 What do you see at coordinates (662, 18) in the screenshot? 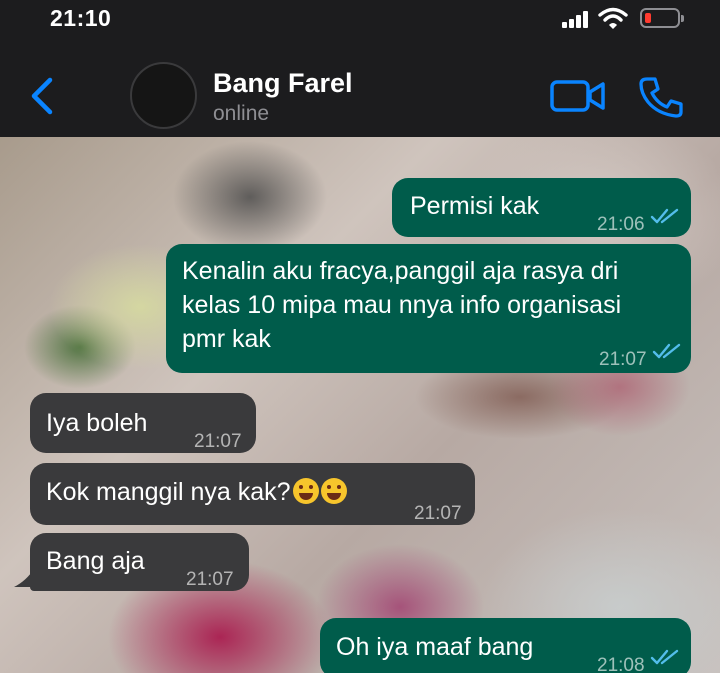
I see `battery-low-icon` at bounding box center [662, 18].